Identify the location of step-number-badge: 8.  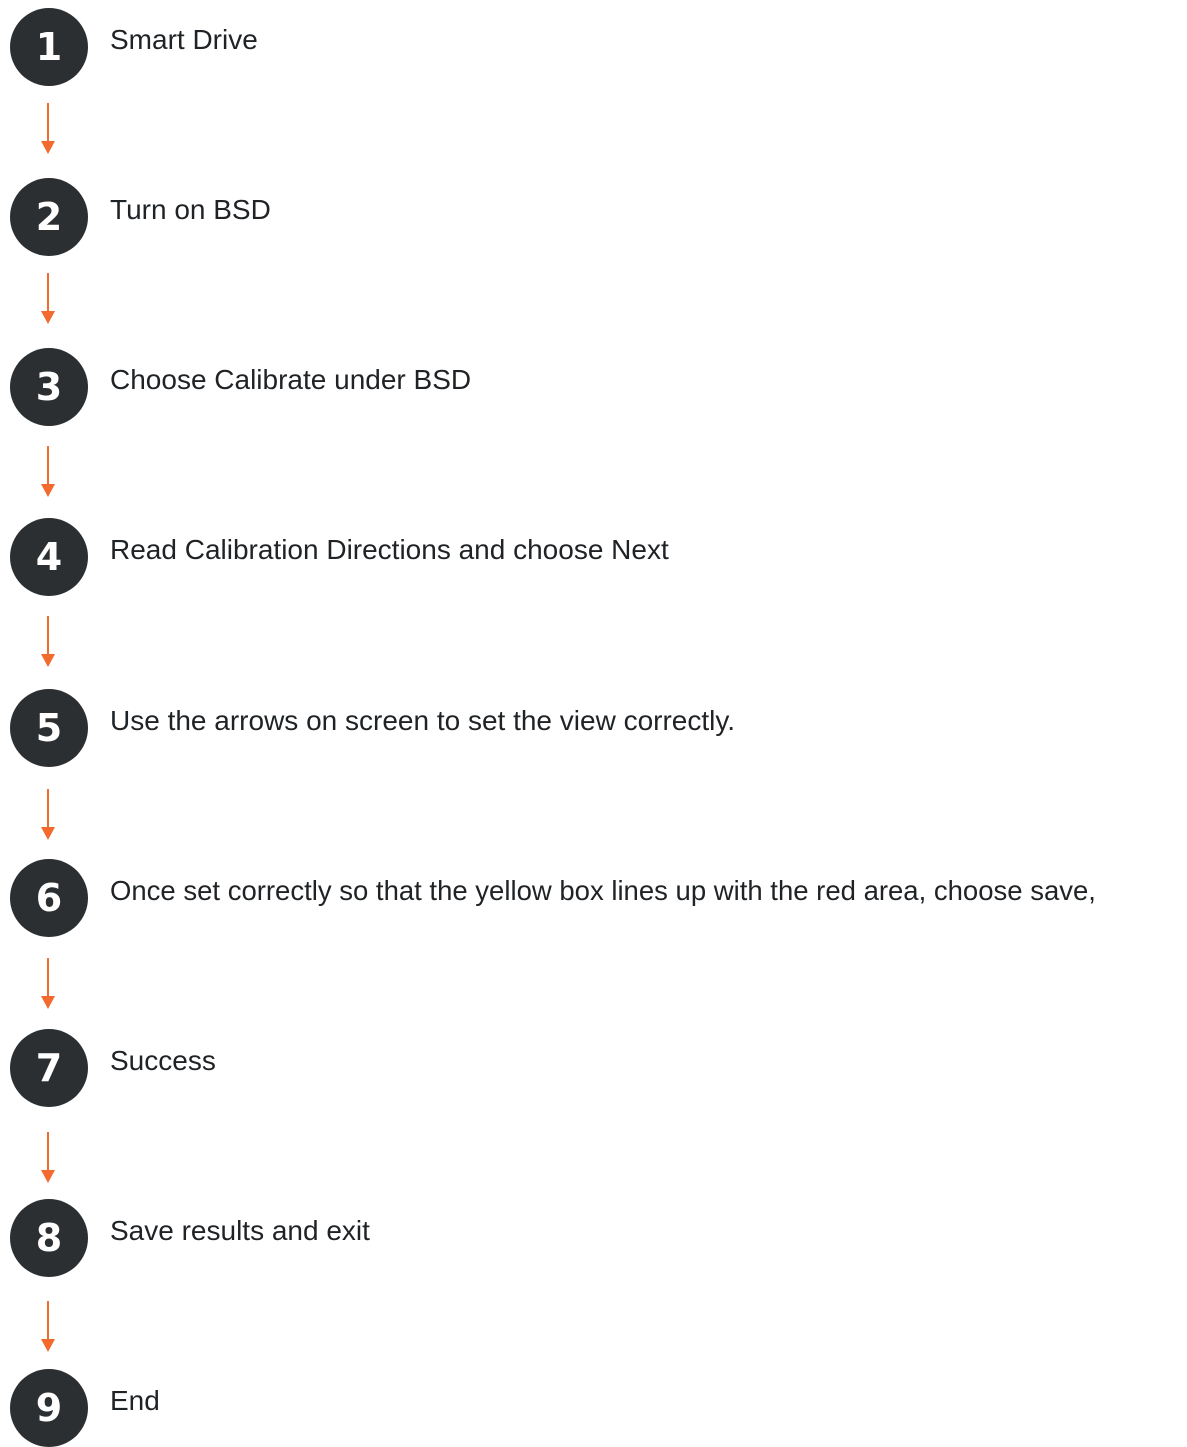
(49, 1238).